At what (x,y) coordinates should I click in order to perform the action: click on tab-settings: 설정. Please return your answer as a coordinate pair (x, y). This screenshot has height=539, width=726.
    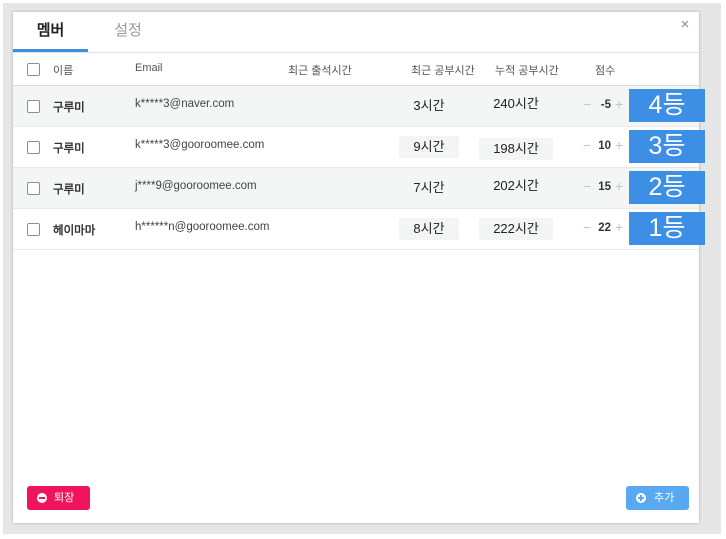
    Looking at the image, I should click on (128, 36).